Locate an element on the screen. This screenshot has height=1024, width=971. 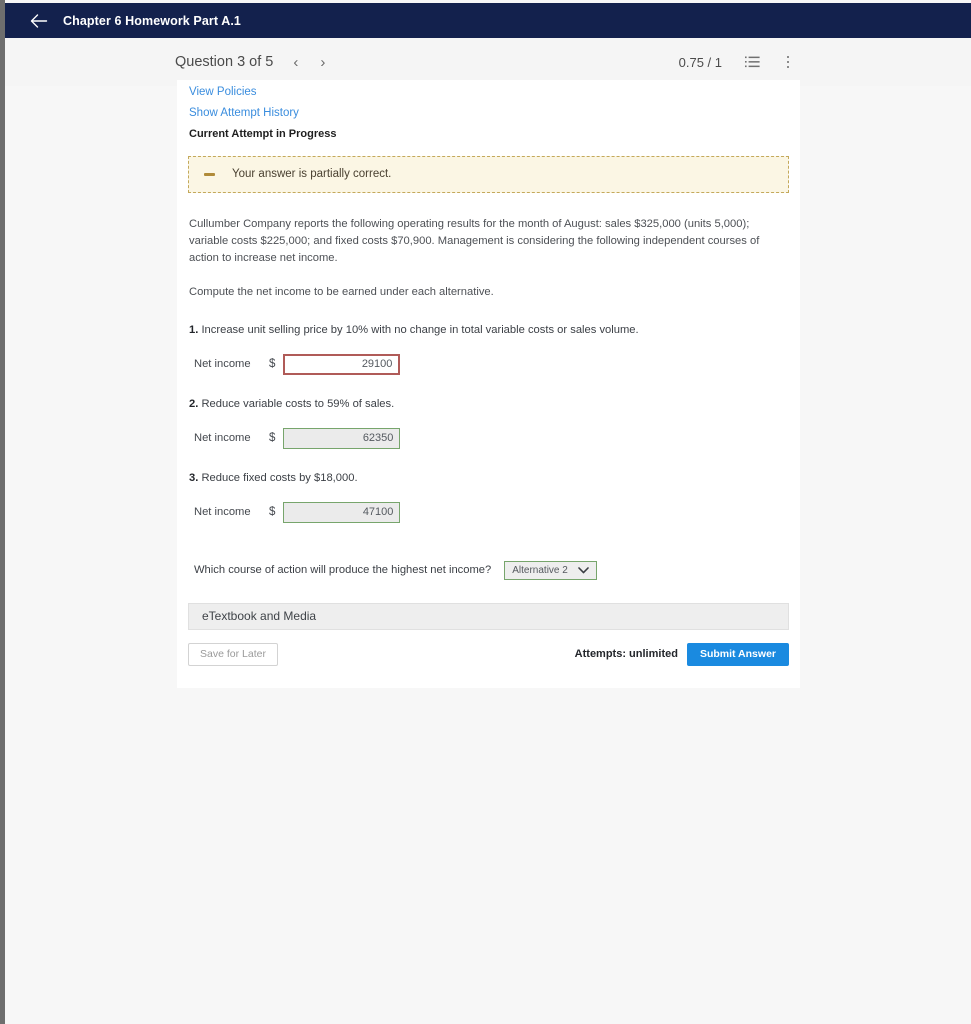
alternative-2-net-income-input is located at coordinates (342, 438).